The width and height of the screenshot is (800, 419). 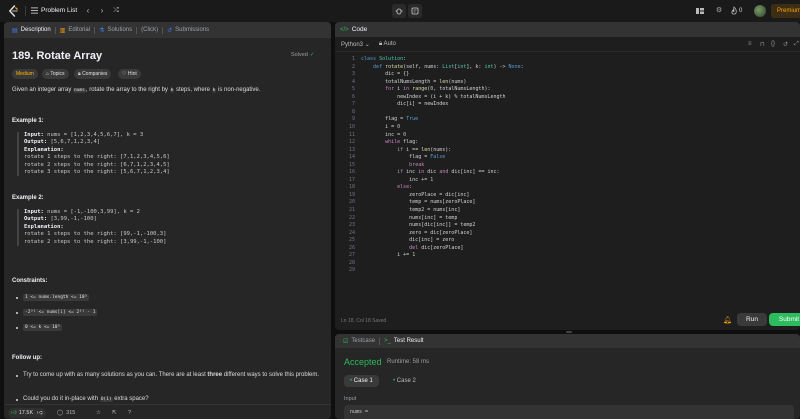 What do you see at coordinates (407, 240) in the screenshot?
I see `code-line: dic[inc] = zero` at bounding box center [407, 240].